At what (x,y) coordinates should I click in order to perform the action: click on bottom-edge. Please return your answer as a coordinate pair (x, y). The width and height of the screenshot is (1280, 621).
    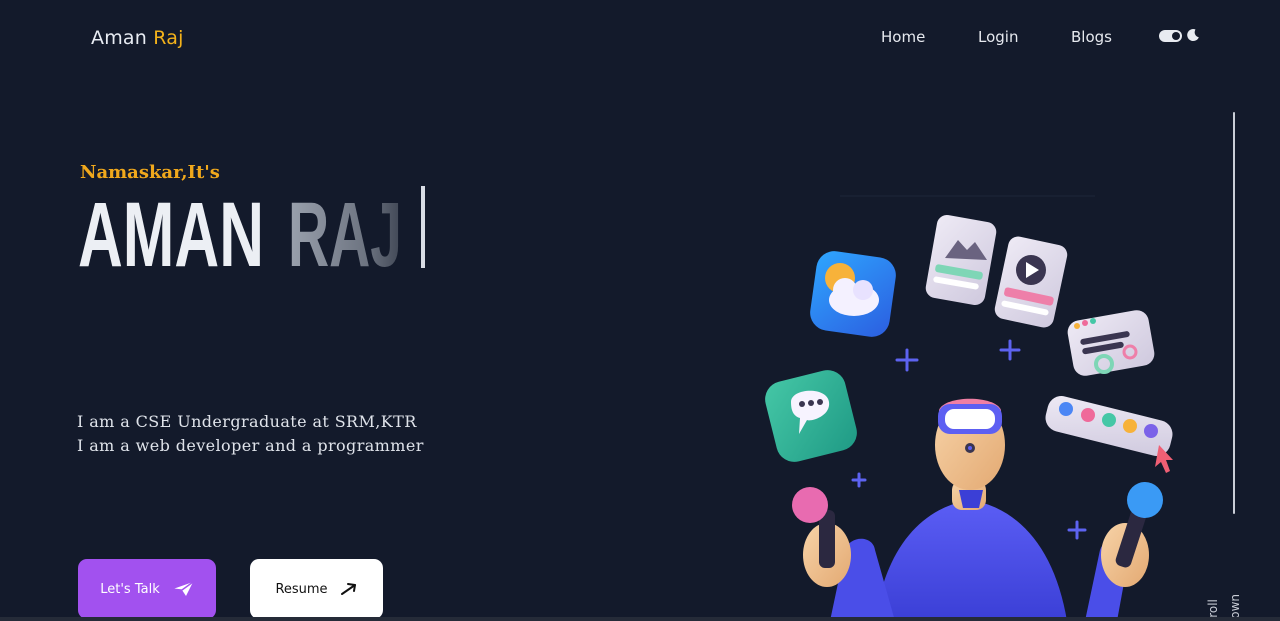
    Looking at the image, I should click on (640, 619).